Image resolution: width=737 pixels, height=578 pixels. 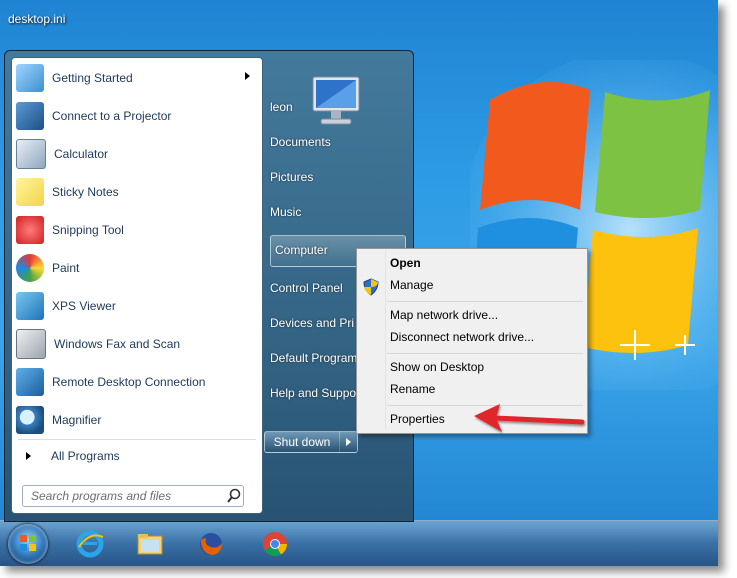 I want to click on red-arrow-annotation, so click(x=529, y=418).